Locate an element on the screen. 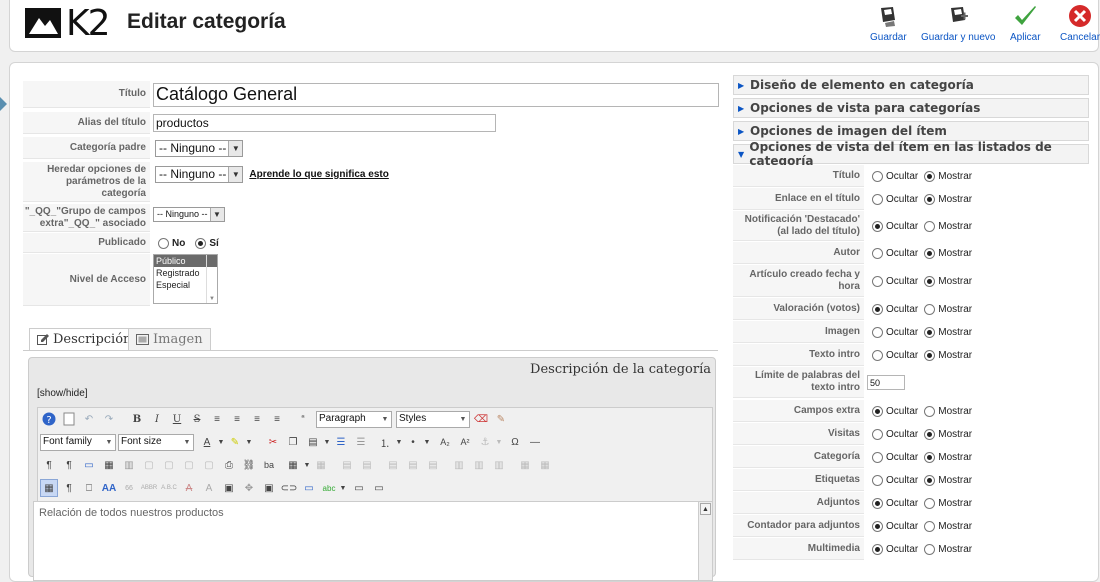  section-category-view: ▶ Opciones de vista para categorías is located at coordinates (911, 108).